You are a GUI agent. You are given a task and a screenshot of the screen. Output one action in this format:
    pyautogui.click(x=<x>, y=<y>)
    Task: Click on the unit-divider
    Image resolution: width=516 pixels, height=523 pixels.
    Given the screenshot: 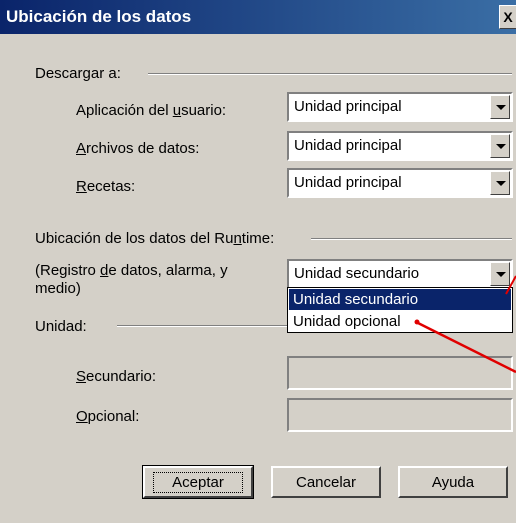 What is the action you would take?
    pyautogui.click(x=202, y=326)
    